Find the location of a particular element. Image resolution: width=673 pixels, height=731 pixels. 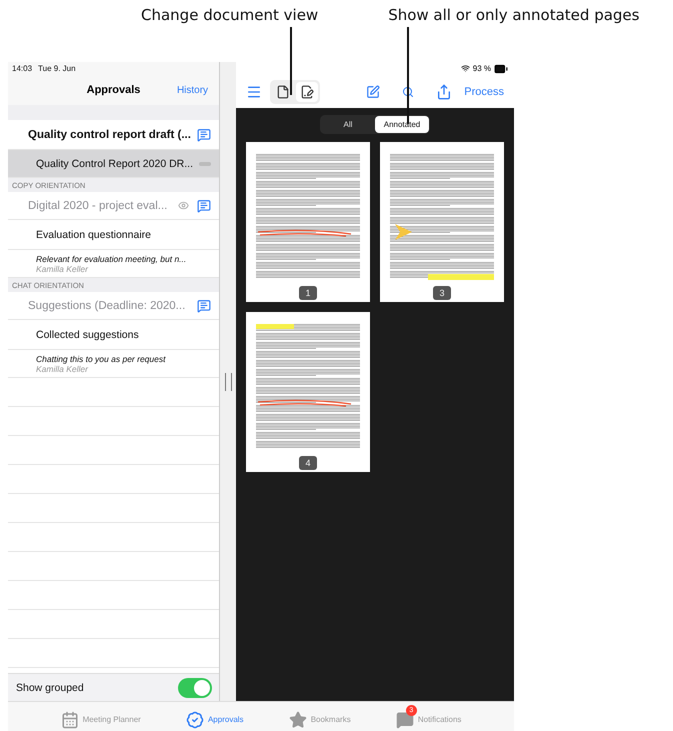

search-icon is located at coordinates (408, 92).